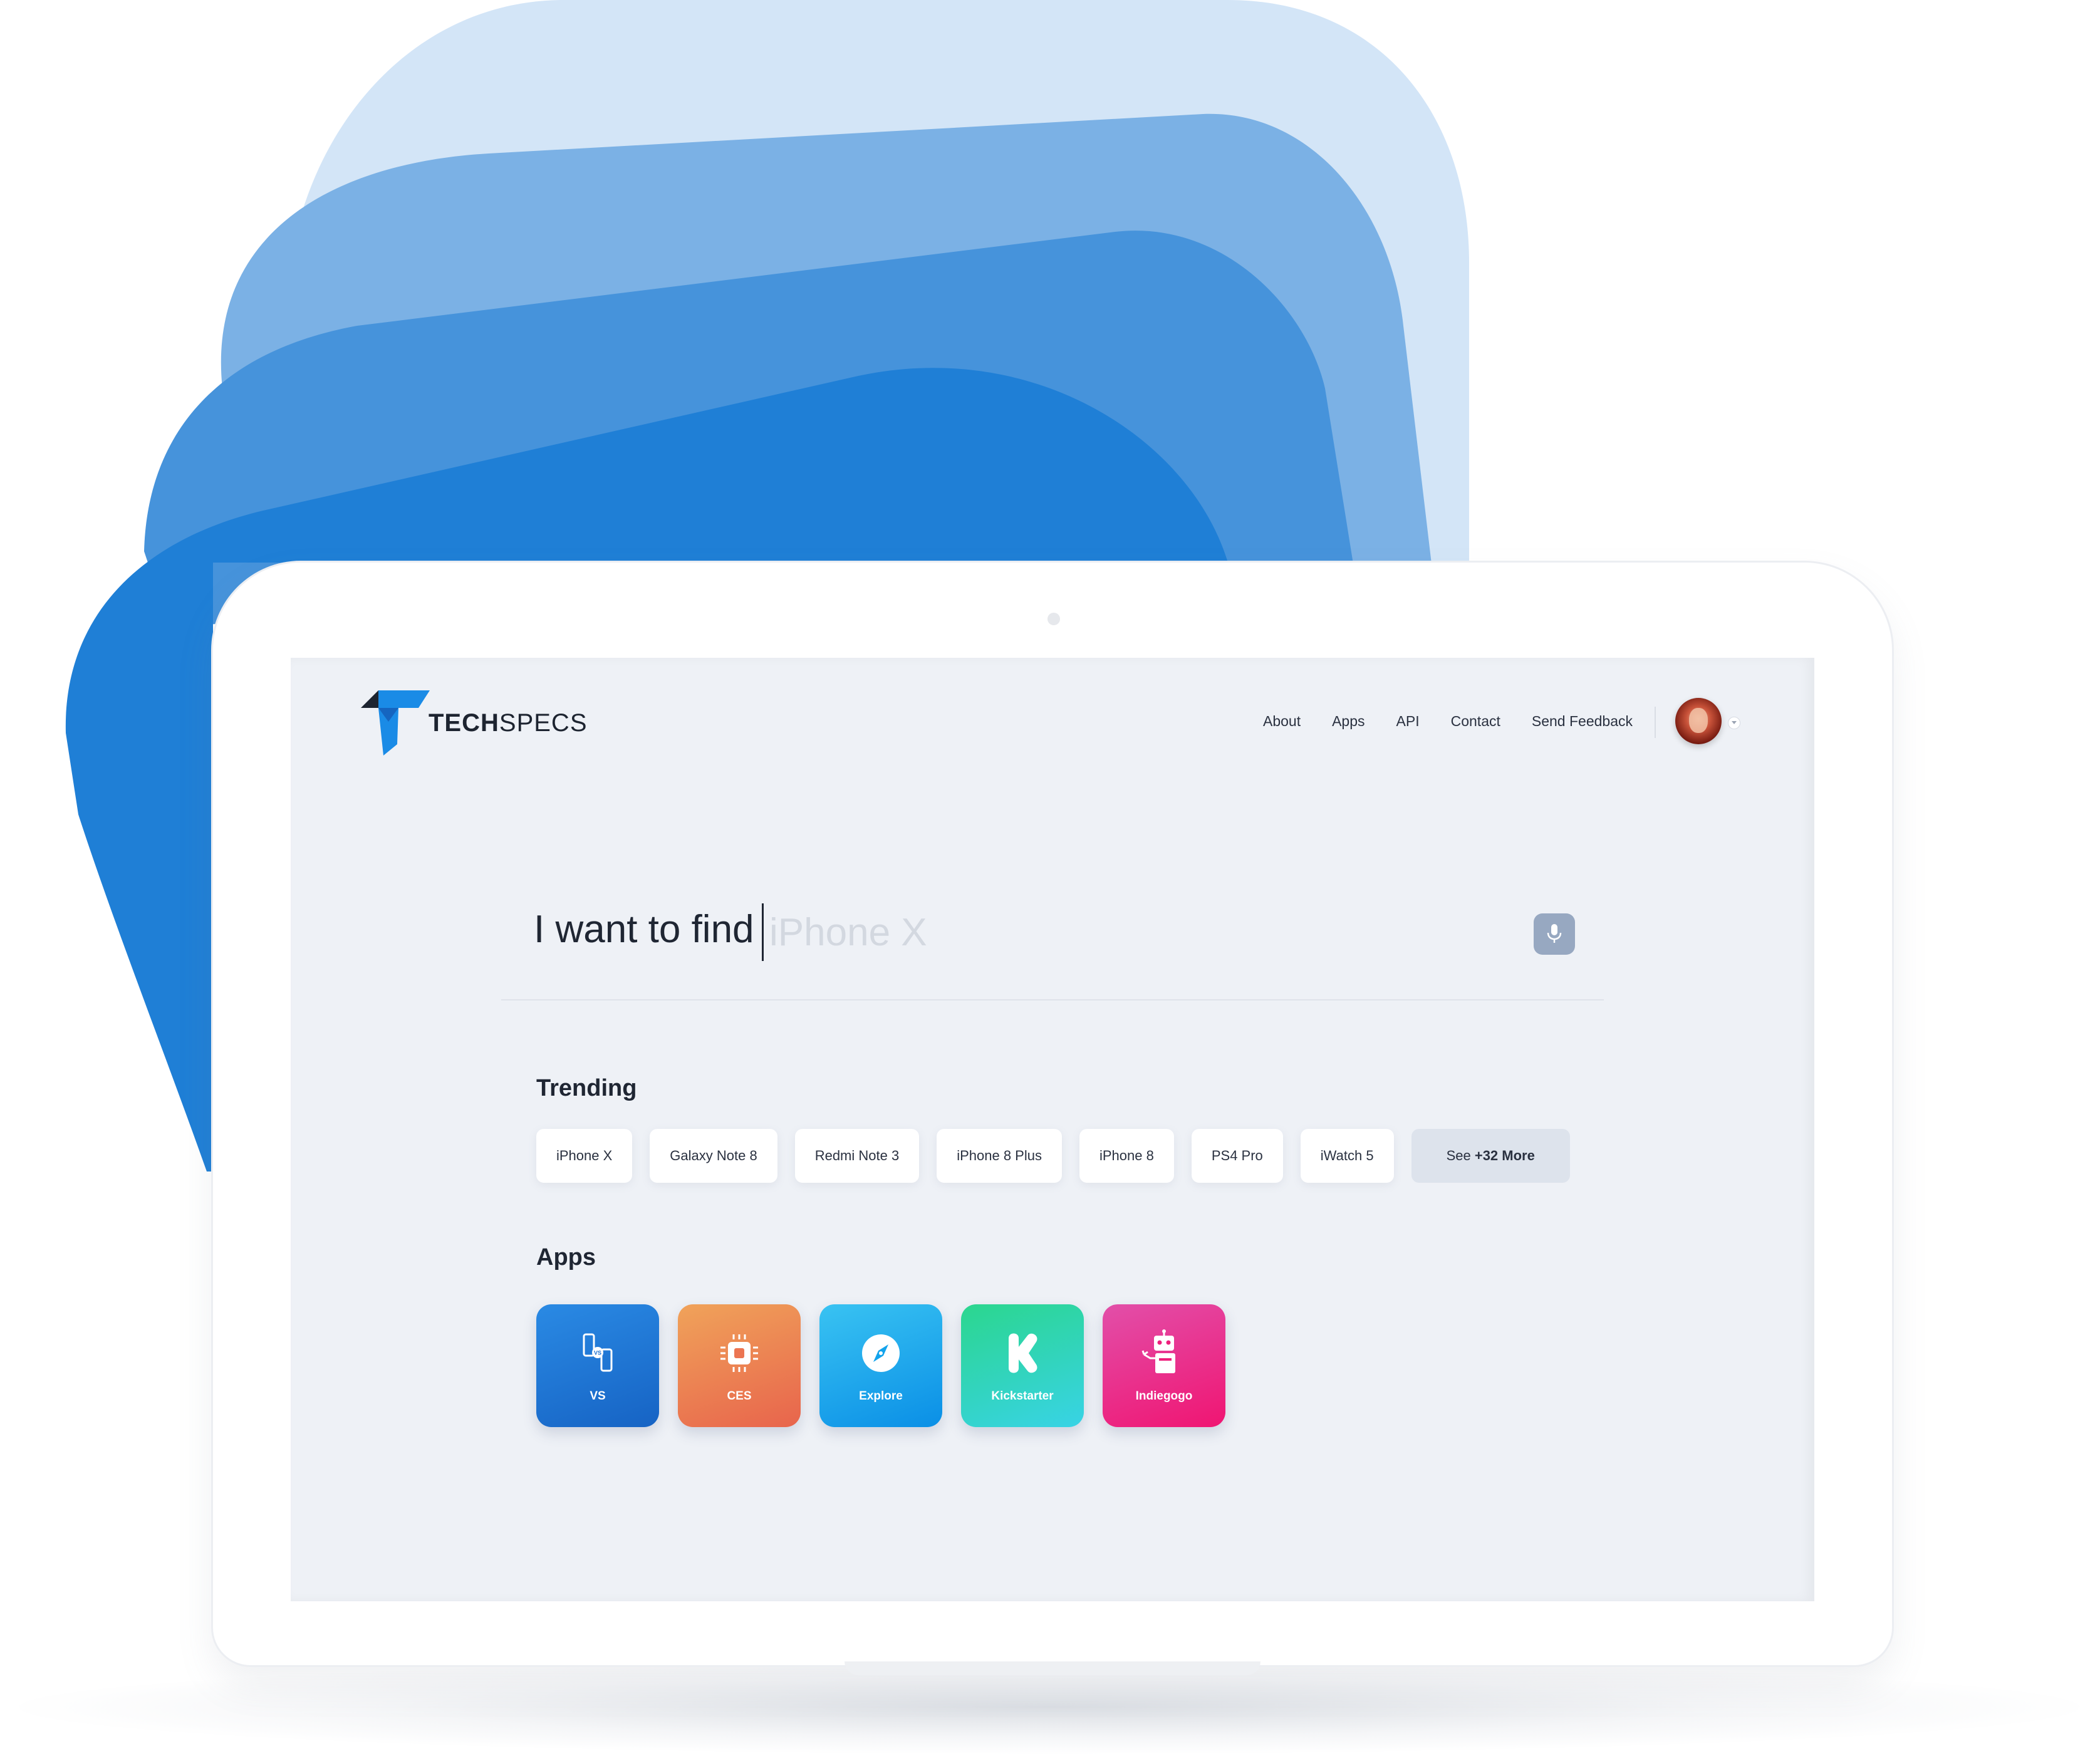 This screenshot has height=1756, width=2100. Describe the element at coordinates (739, 1396) in the screenshot. I see `app-label: CES` at that location.